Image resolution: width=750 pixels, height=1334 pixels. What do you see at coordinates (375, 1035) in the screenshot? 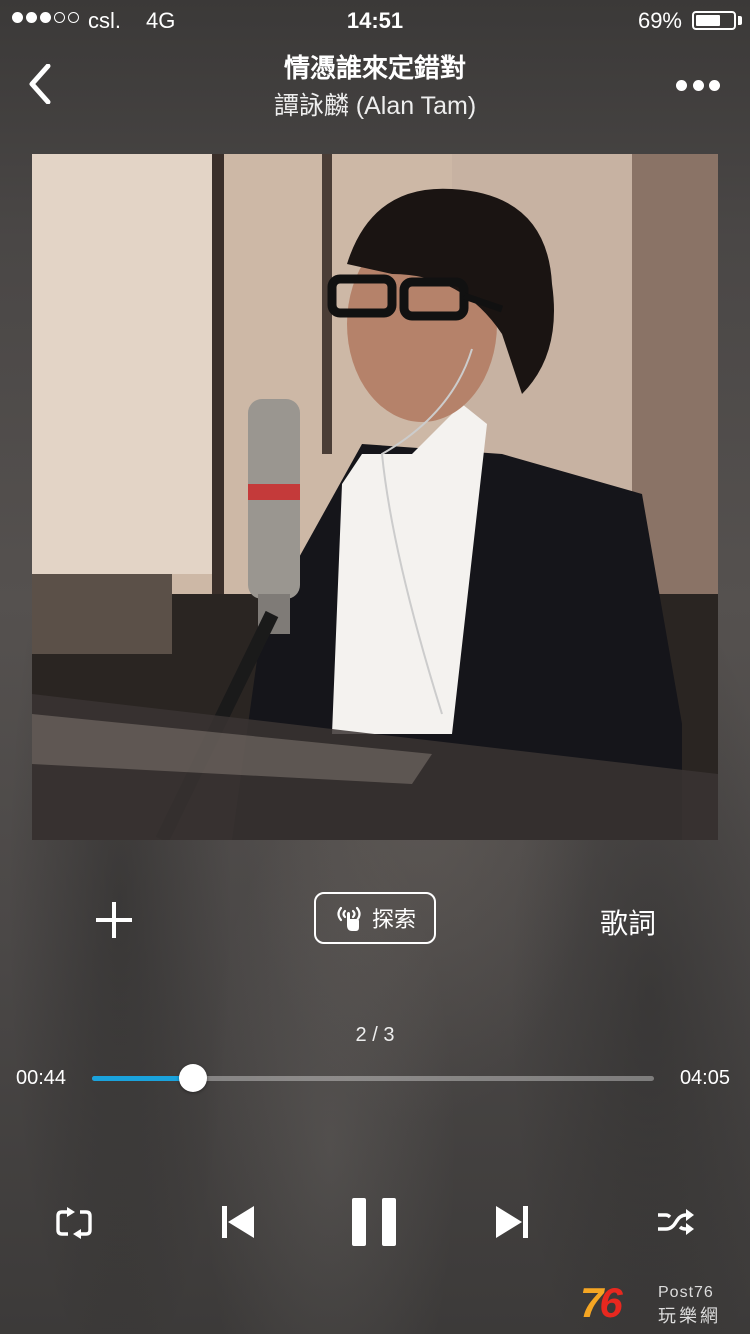
I see `page-indicator: 2 / 3` at bounding box center [375, 1035].